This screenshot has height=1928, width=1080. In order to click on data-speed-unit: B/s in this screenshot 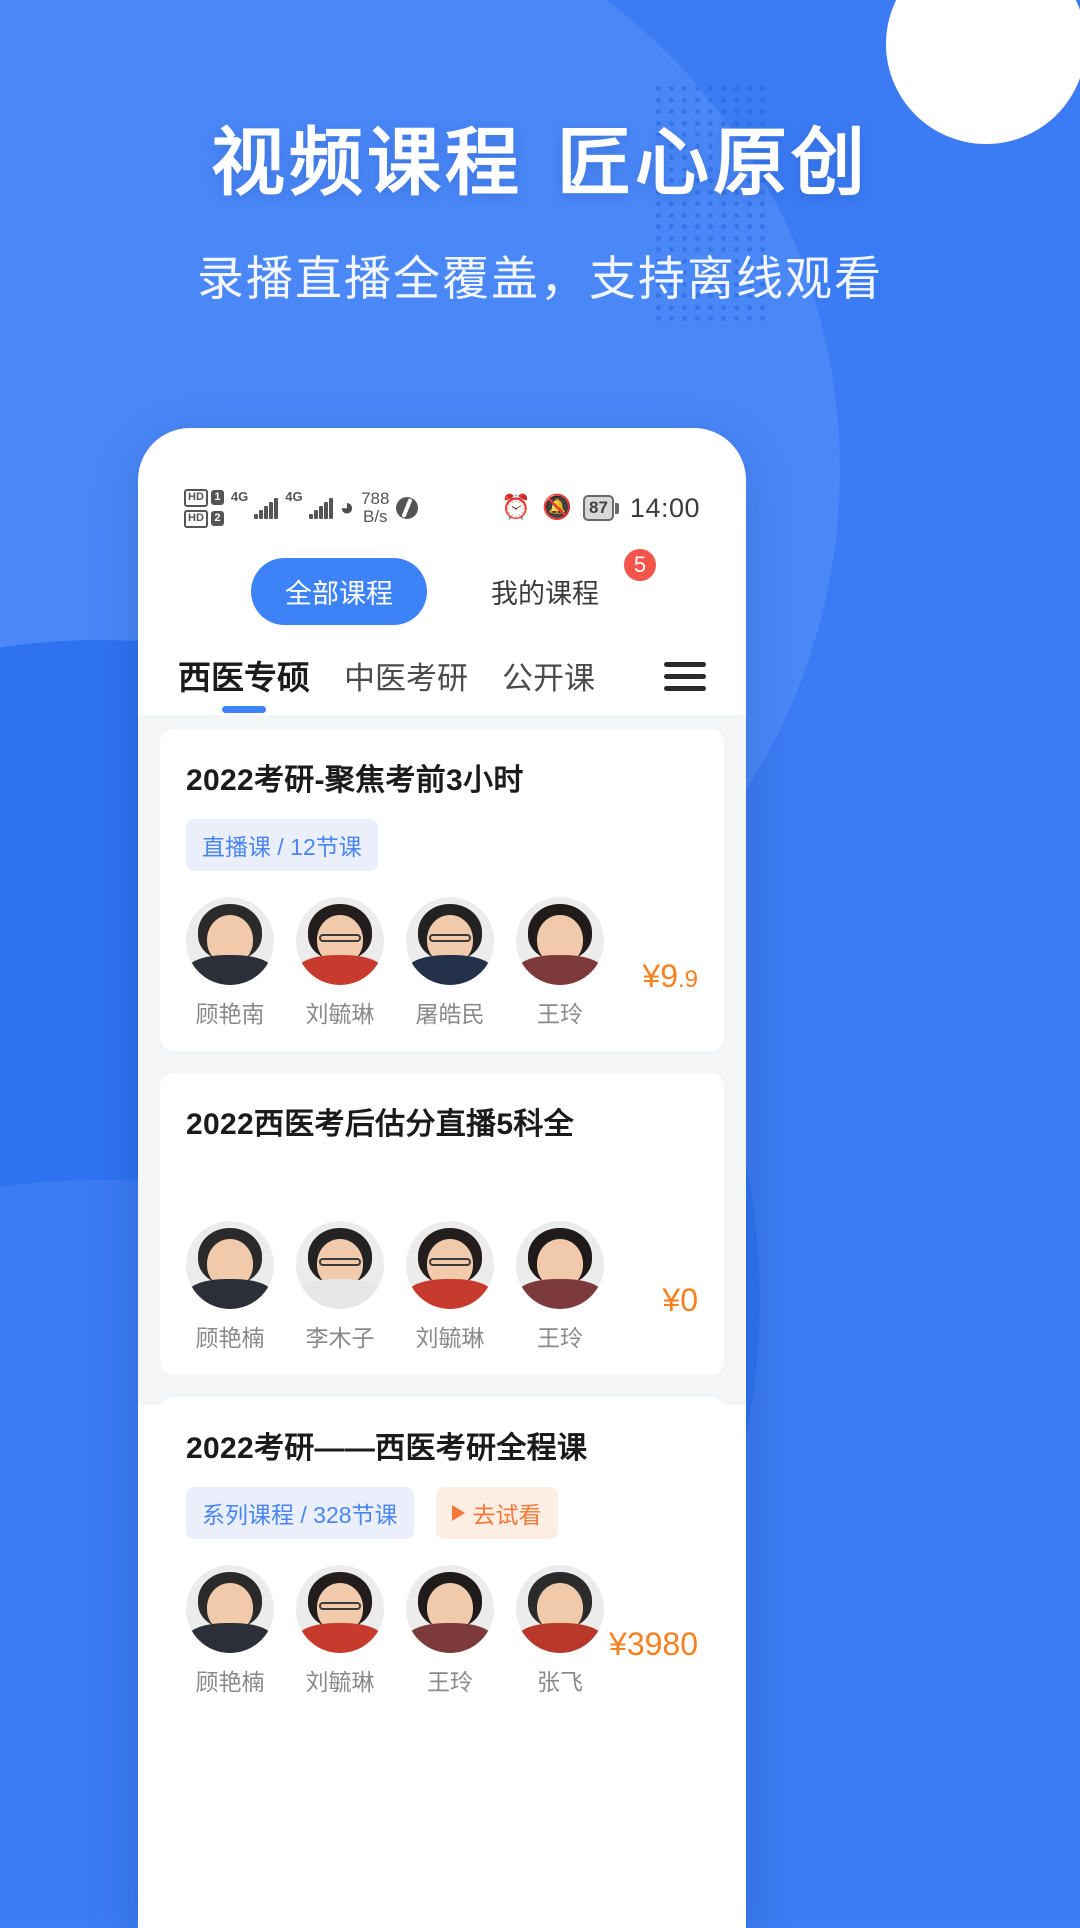, I will do `click(375, 516)`.